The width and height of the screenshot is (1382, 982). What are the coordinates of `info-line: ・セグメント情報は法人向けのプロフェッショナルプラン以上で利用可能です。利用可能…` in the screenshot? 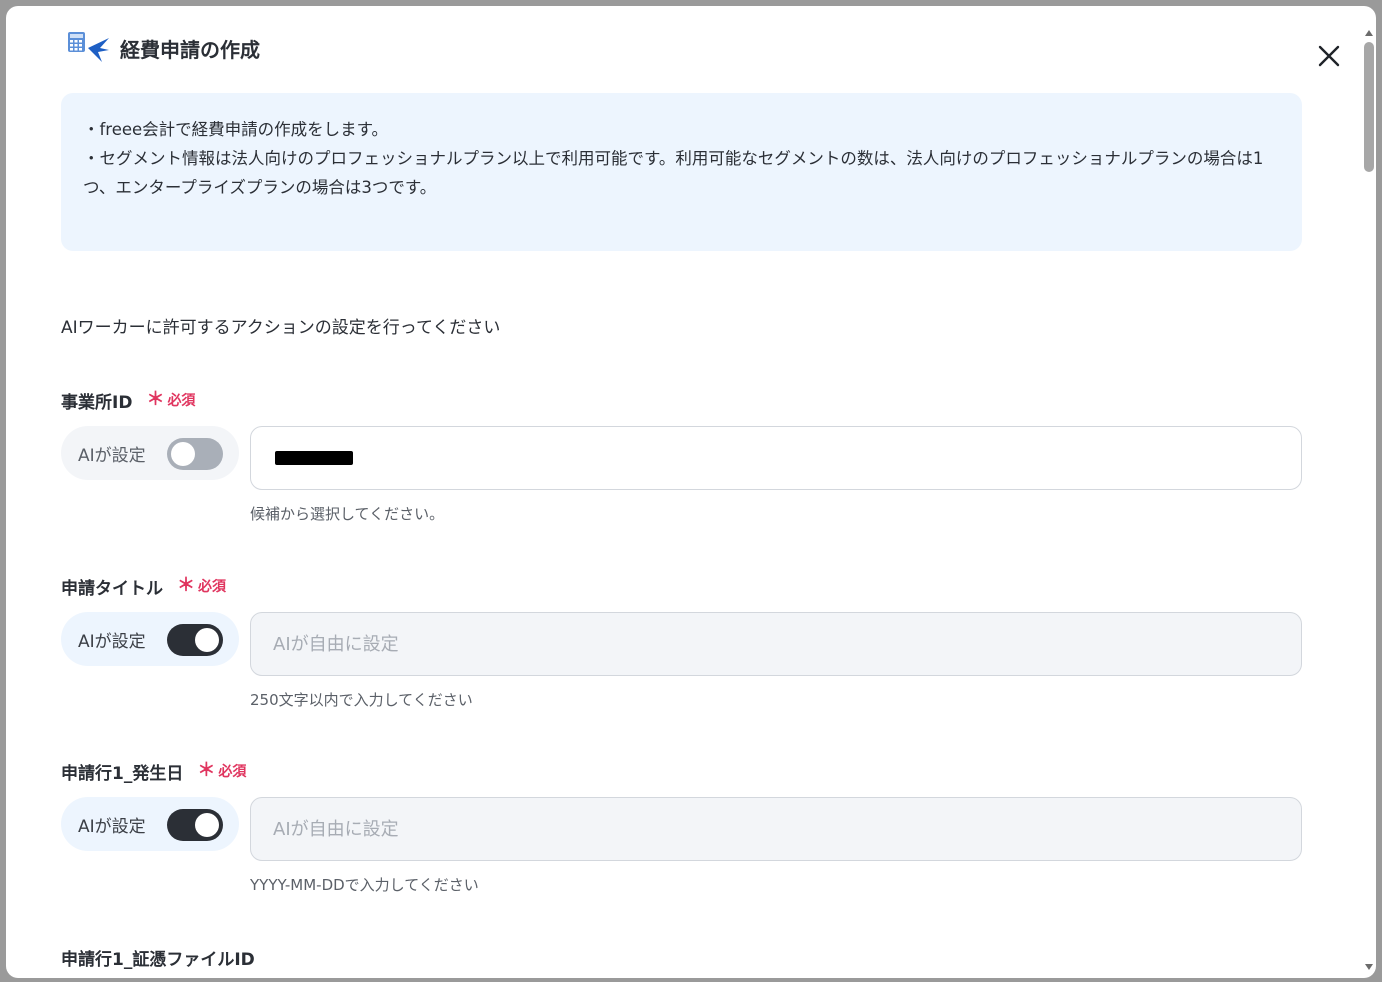 It's located at (673, 173).